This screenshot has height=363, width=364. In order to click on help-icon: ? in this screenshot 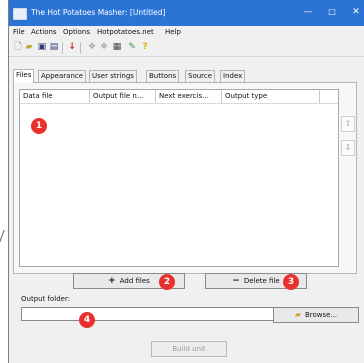, I will do `click(145, 47)`.